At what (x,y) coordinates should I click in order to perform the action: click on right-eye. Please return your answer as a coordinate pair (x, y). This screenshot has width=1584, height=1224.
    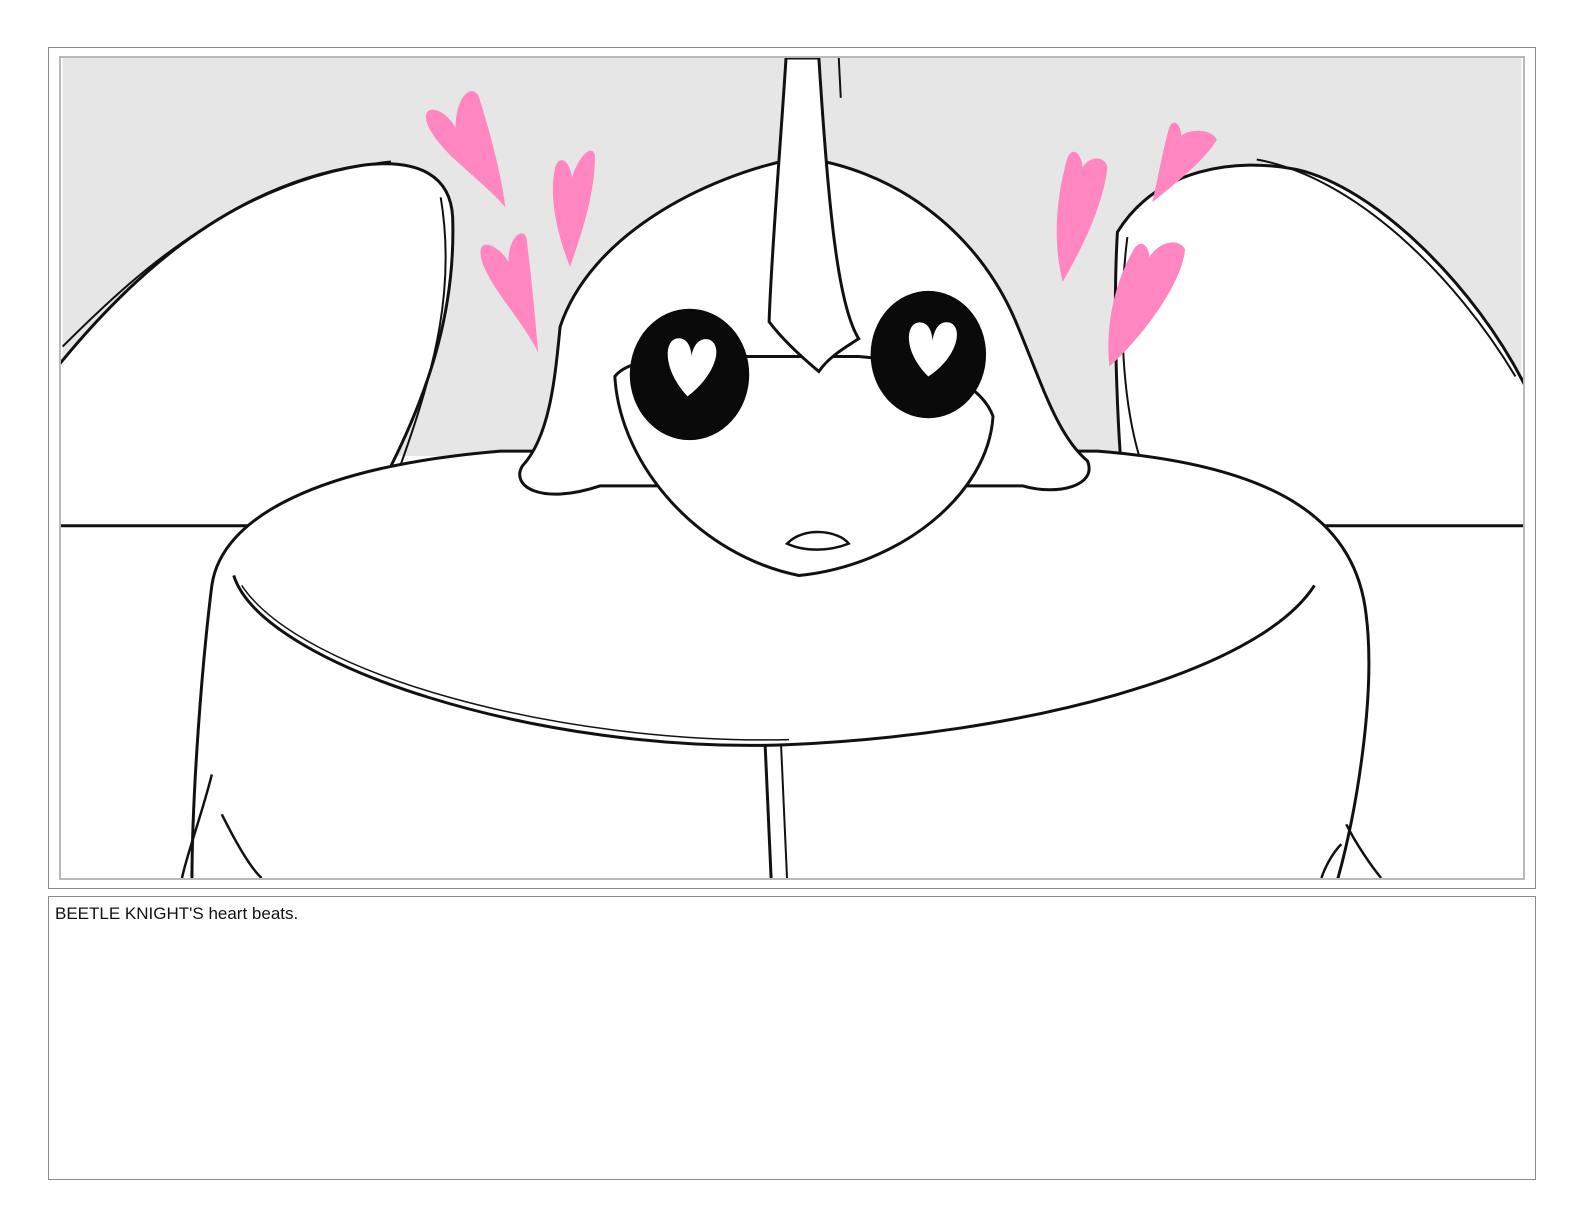
    Looking at the image, I should click on (928, 354).